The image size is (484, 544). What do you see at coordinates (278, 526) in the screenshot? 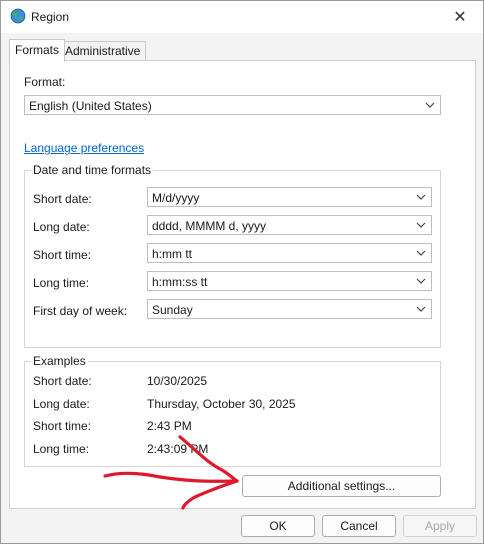
I see `ok-button: OK` at bounding box center [278, 526].